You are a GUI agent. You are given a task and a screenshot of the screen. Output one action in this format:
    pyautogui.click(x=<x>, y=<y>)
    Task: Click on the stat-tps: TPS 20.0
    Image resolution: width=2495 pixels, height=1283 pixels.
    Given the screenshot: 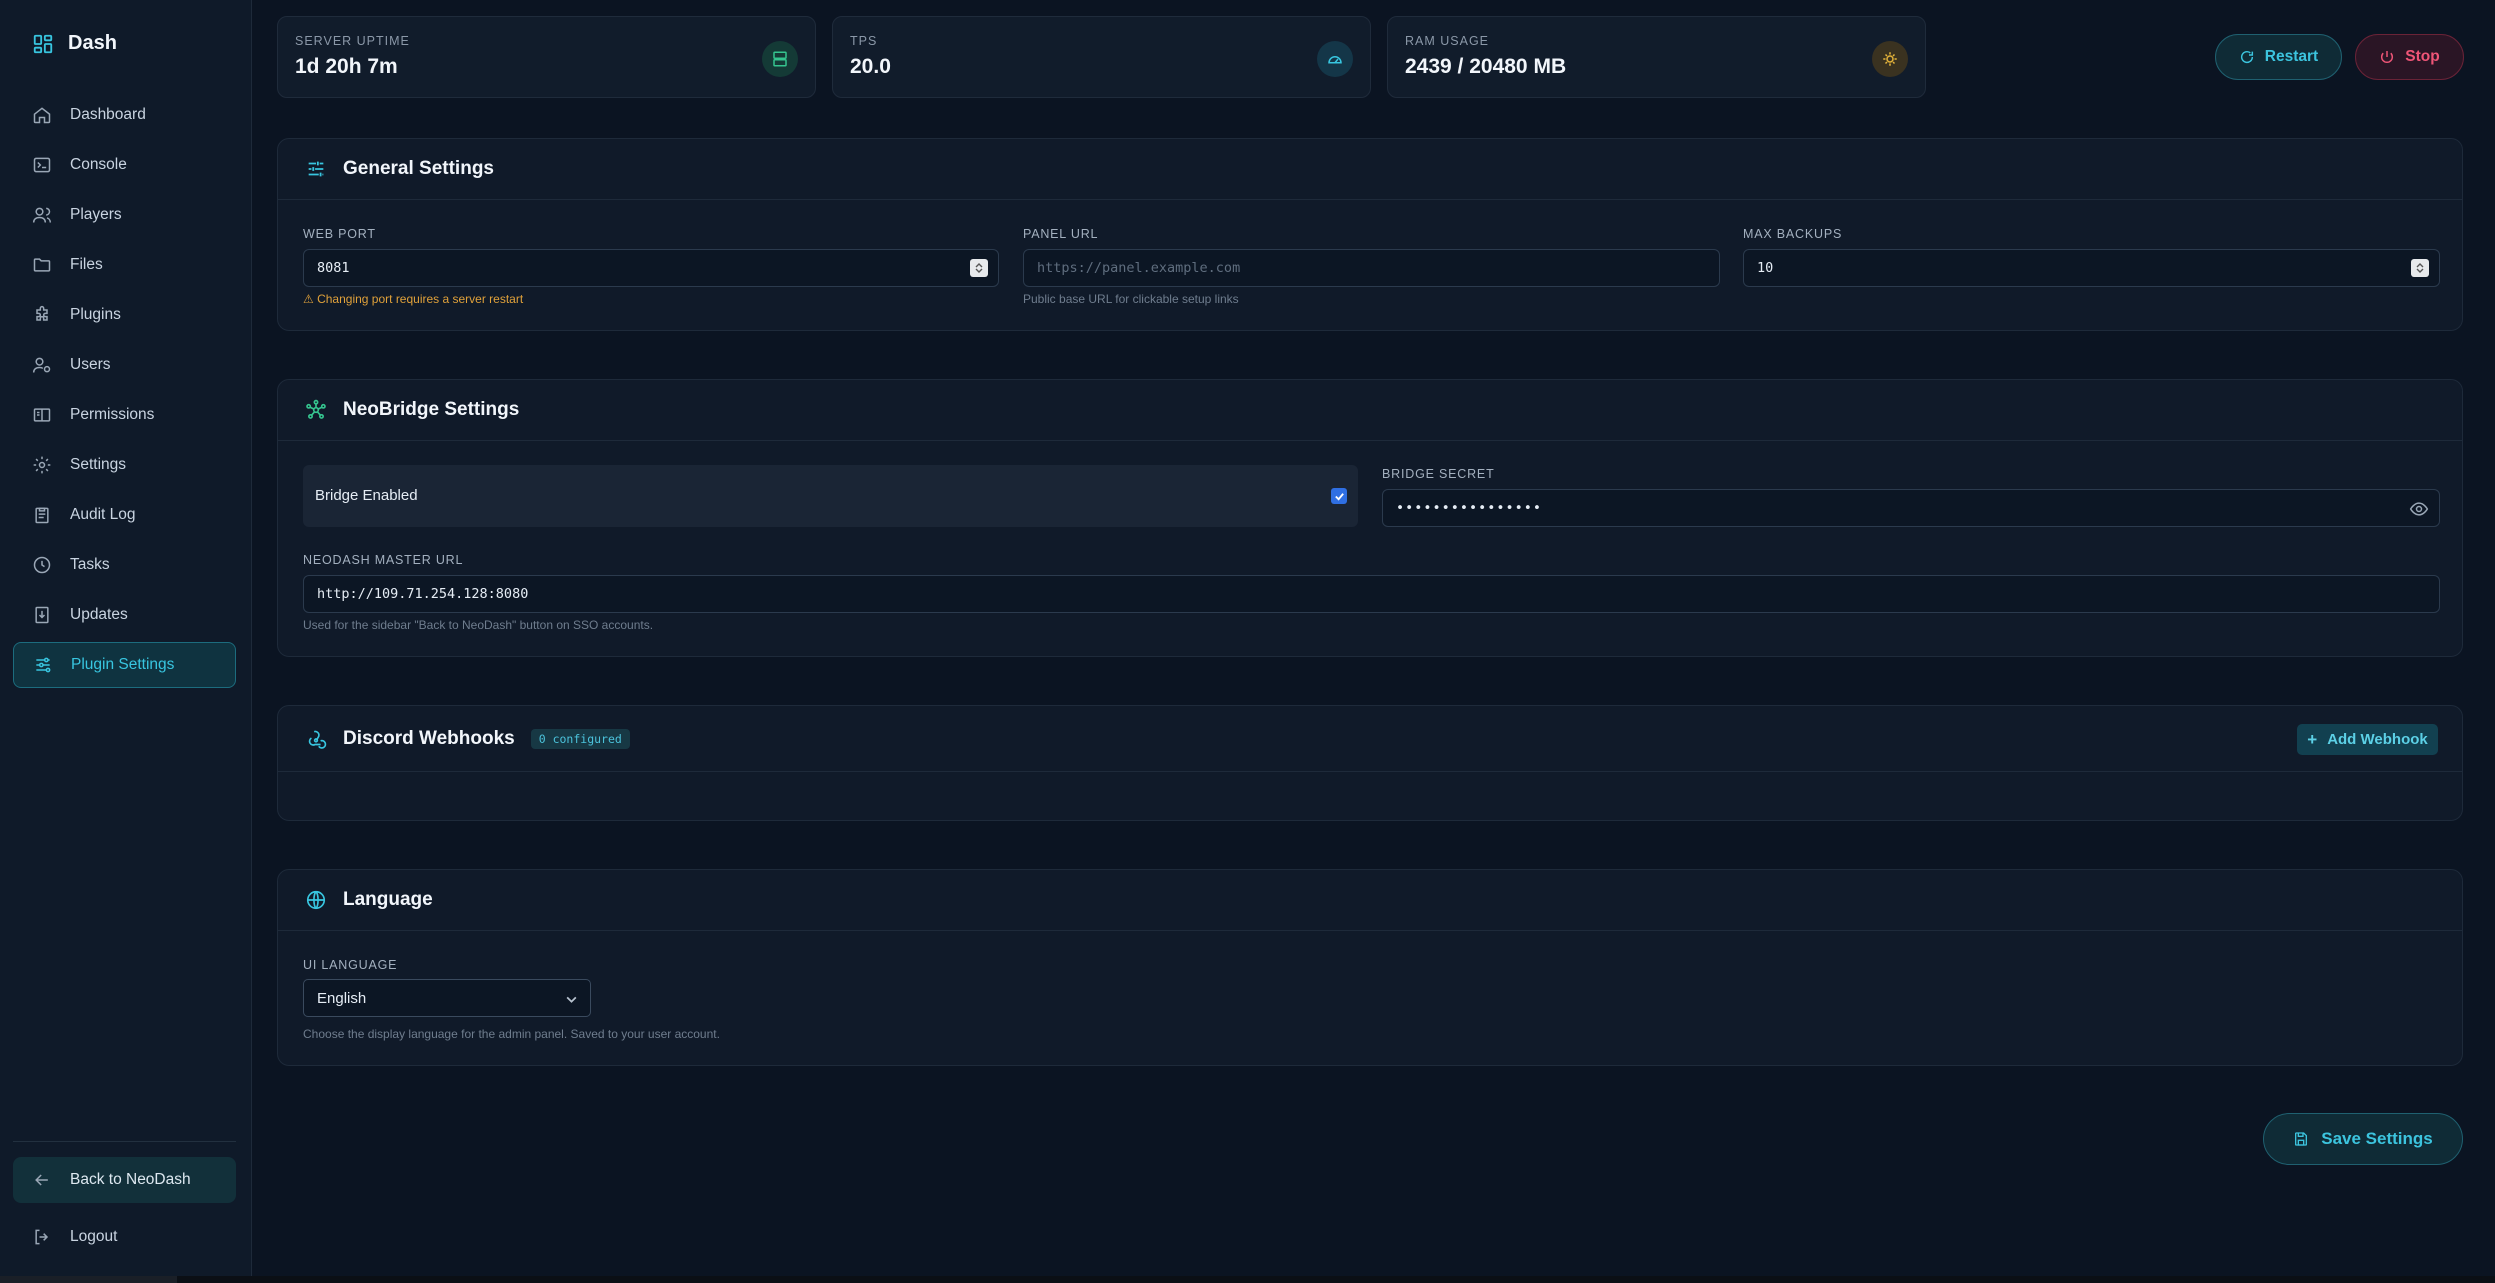 What is the action you would take?
    pyautogui.click(x=1101, y=57)
    